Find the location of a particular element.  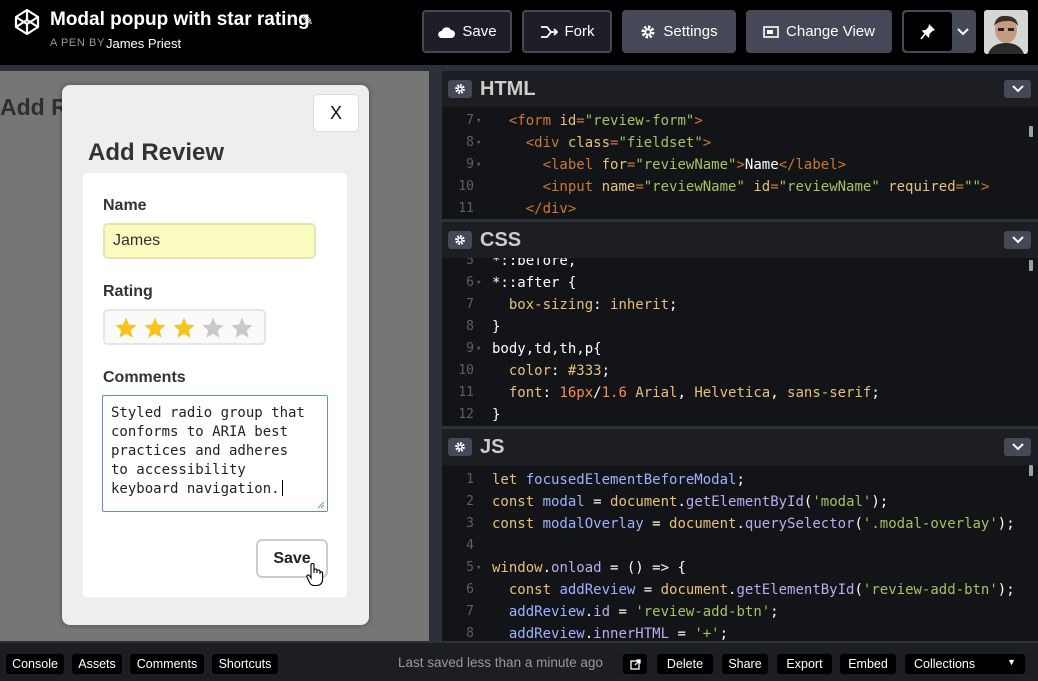

code-line: 1 let focusedElementBeforeModal; is located at coordinates (740, 480).